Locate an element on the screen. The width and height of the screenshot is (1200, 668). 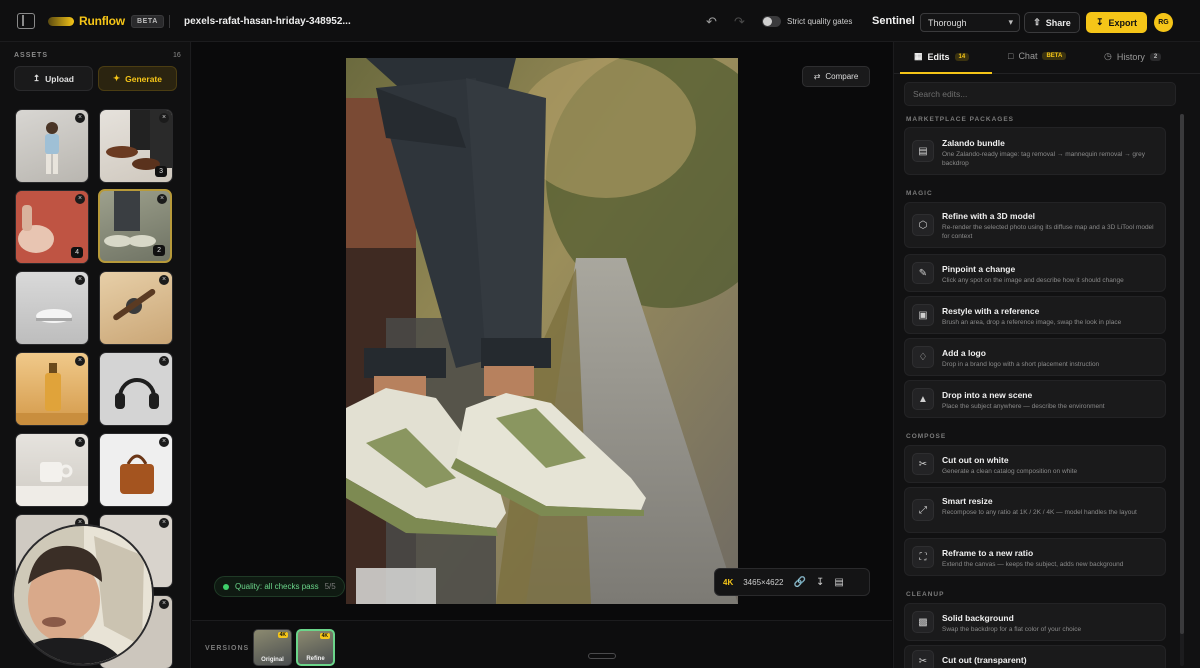
status-dot-icon is located at coordinates (226, 586).